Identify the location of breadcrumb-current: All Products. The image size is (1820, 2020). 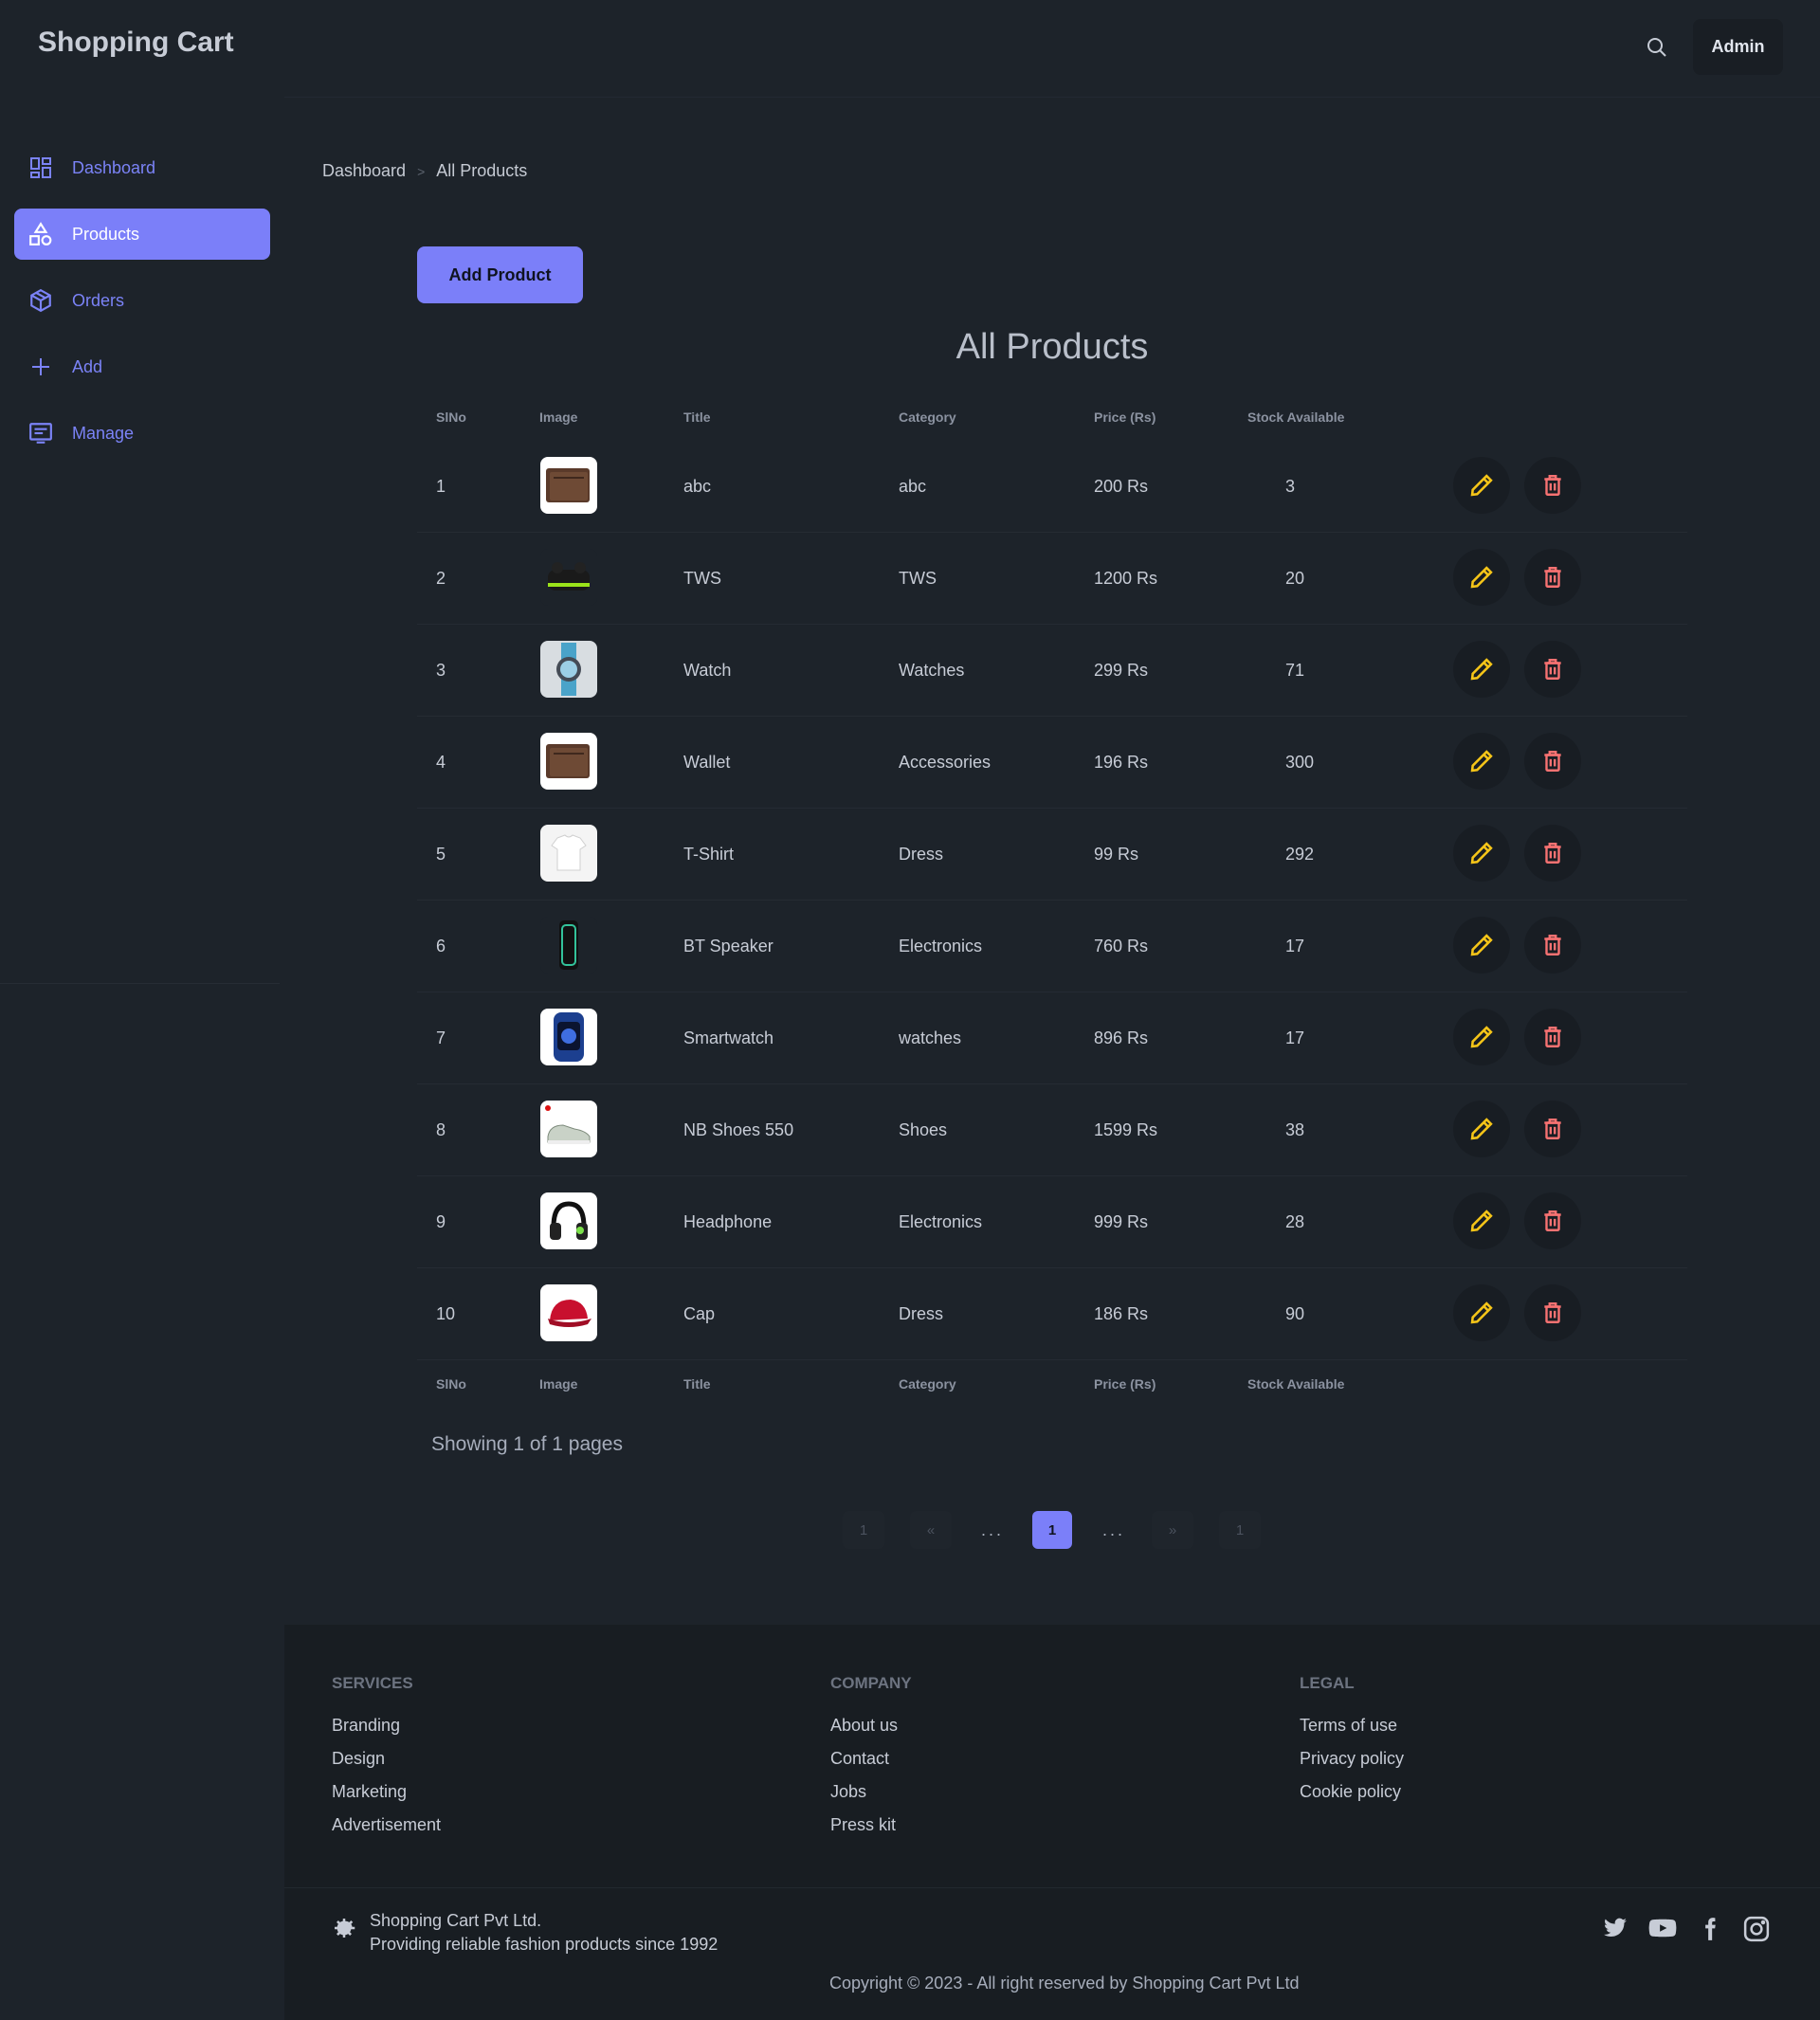
(482, 170).